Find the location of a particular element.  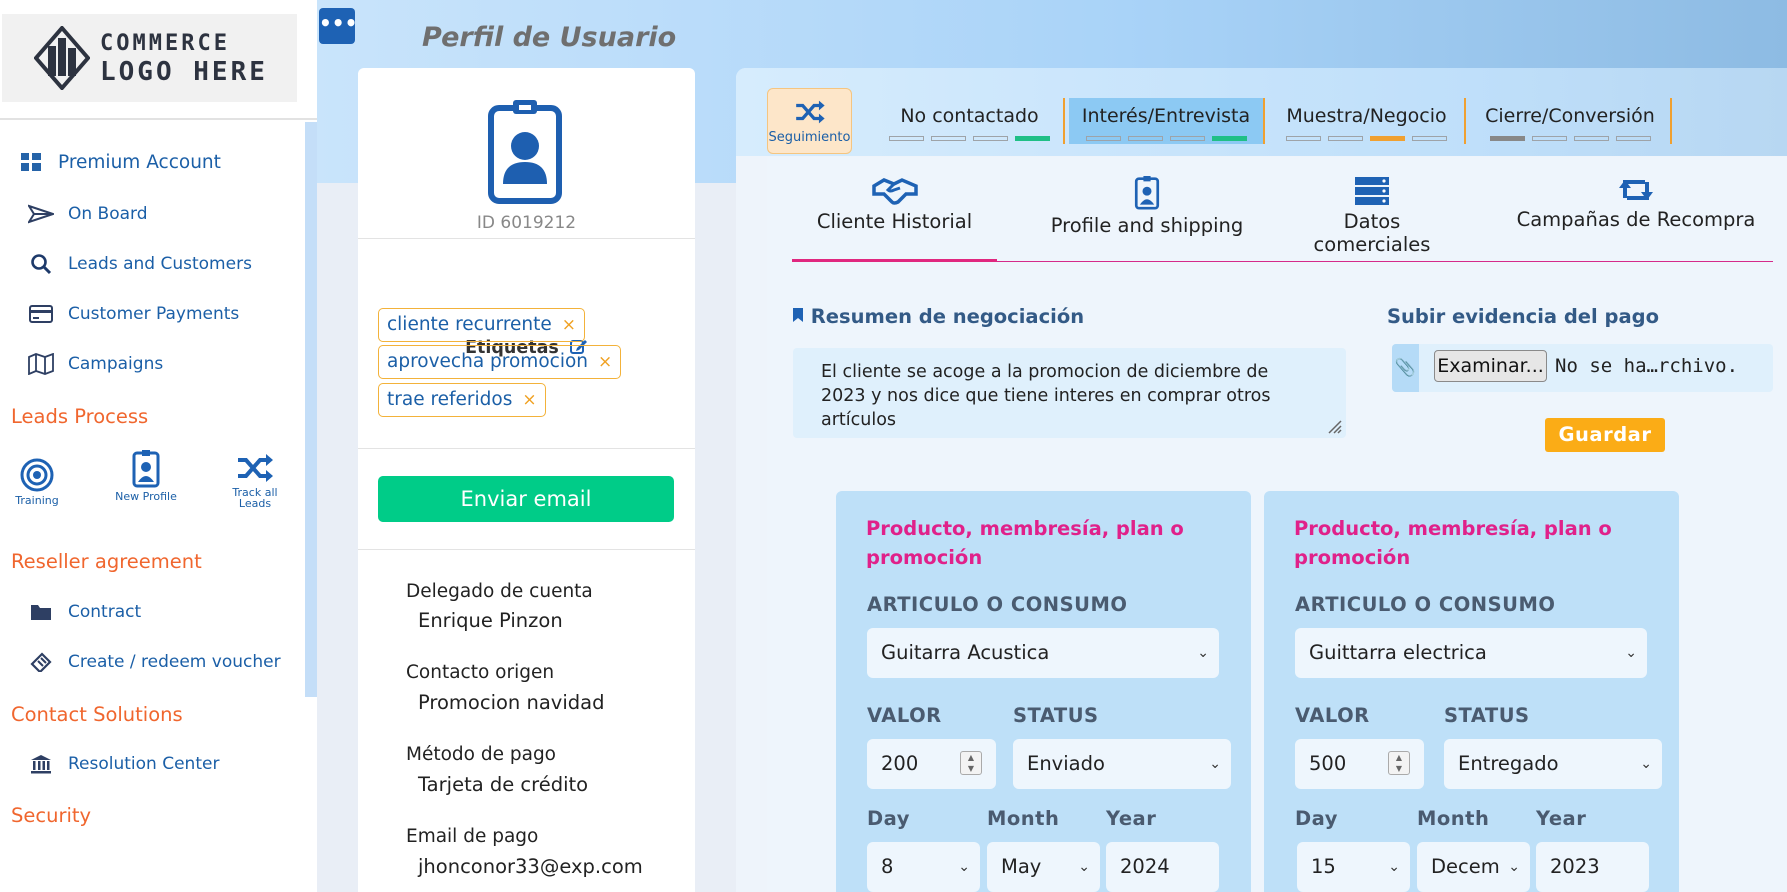

article-value: Guittarra electrica is located at coordinates (1398, 652).